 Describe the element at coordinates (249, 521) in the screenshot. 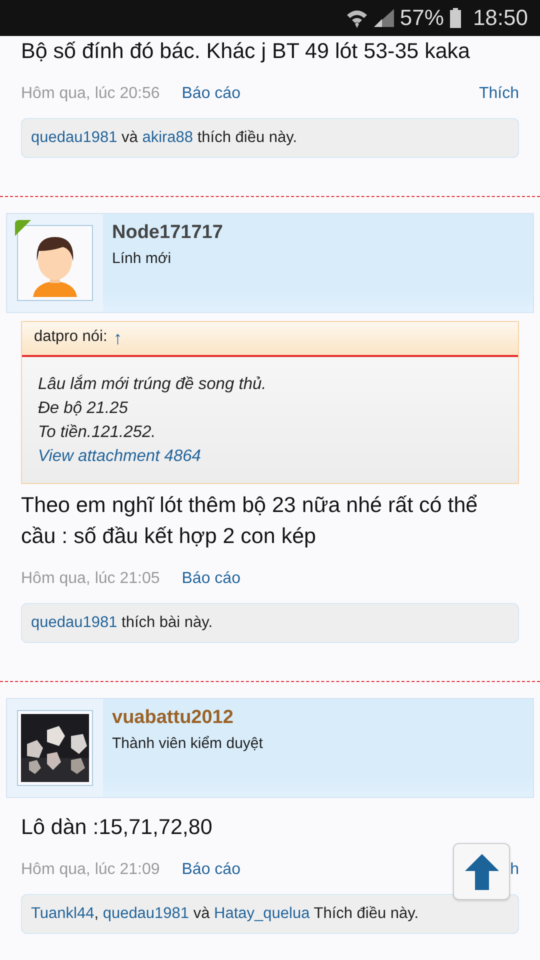

I see `post-message: Theo em nghĩ lót thêm bộ 23 nữa nhé rất có thể cầu : số đầu kết hợp 2 con kép` at that location.